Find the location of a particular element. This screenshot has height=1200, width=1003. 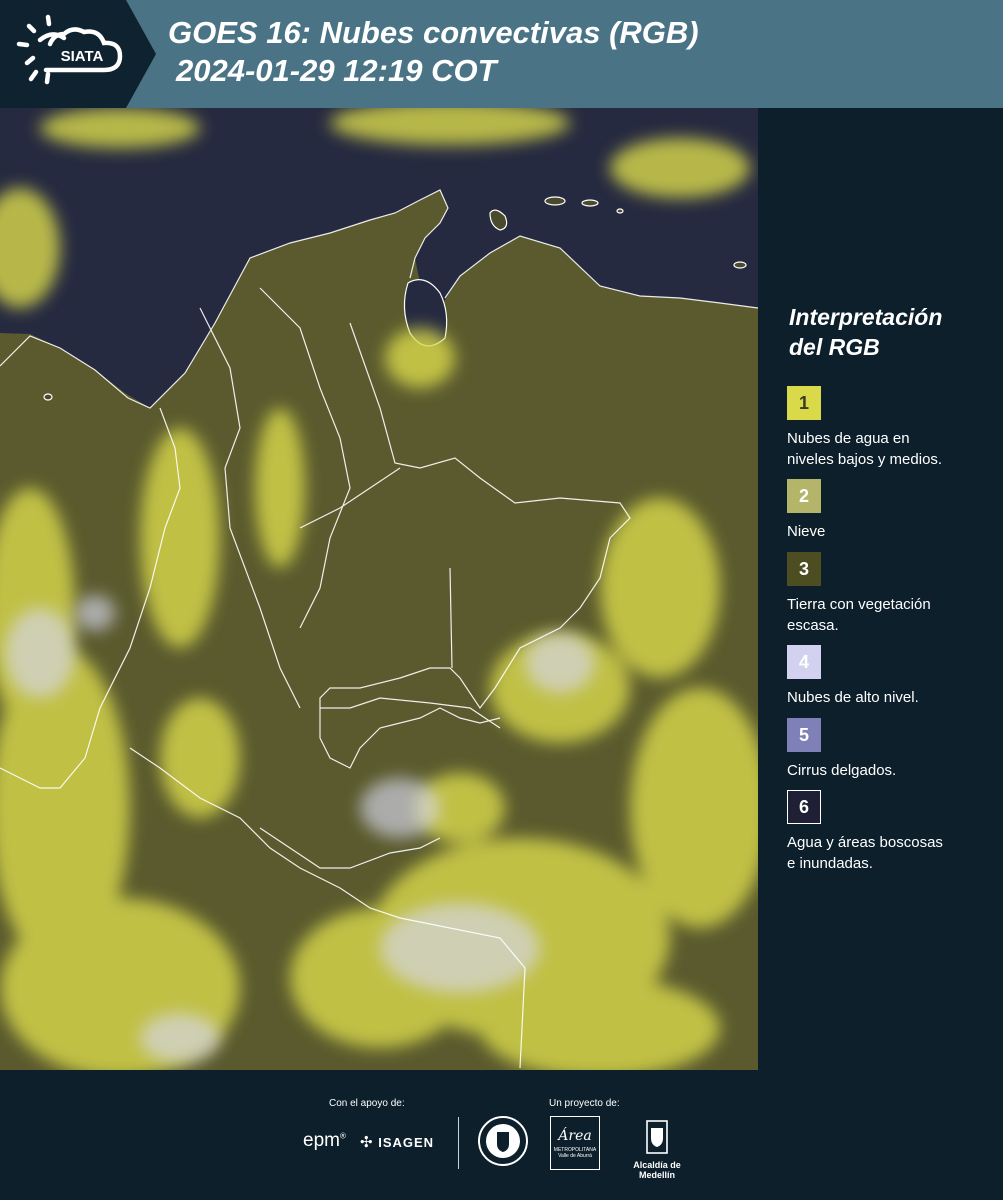

project-label: Un proyecto de: is located at coordinates (584, 1103).